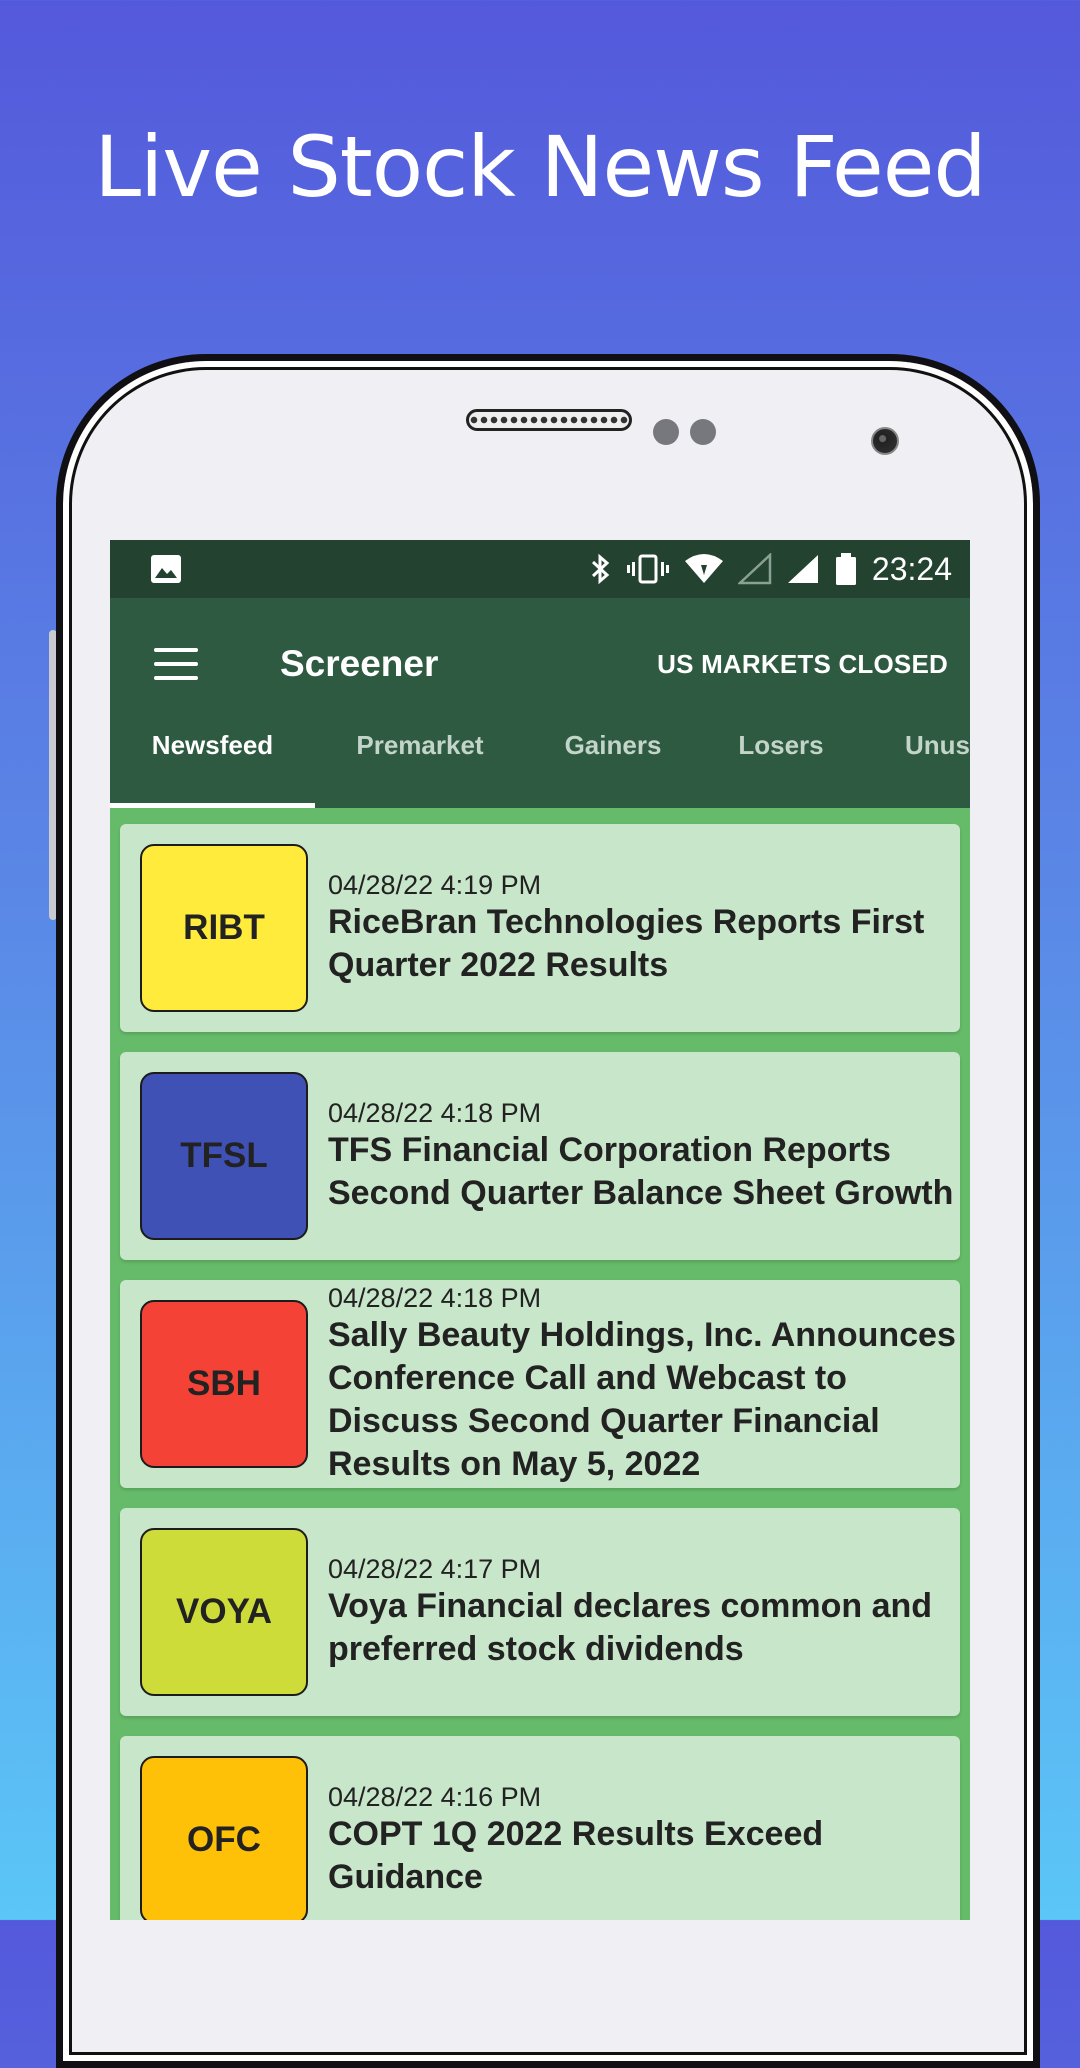 The image size is (1080, 2068). I want to click on bluetooth-icon, so click(601, 569).